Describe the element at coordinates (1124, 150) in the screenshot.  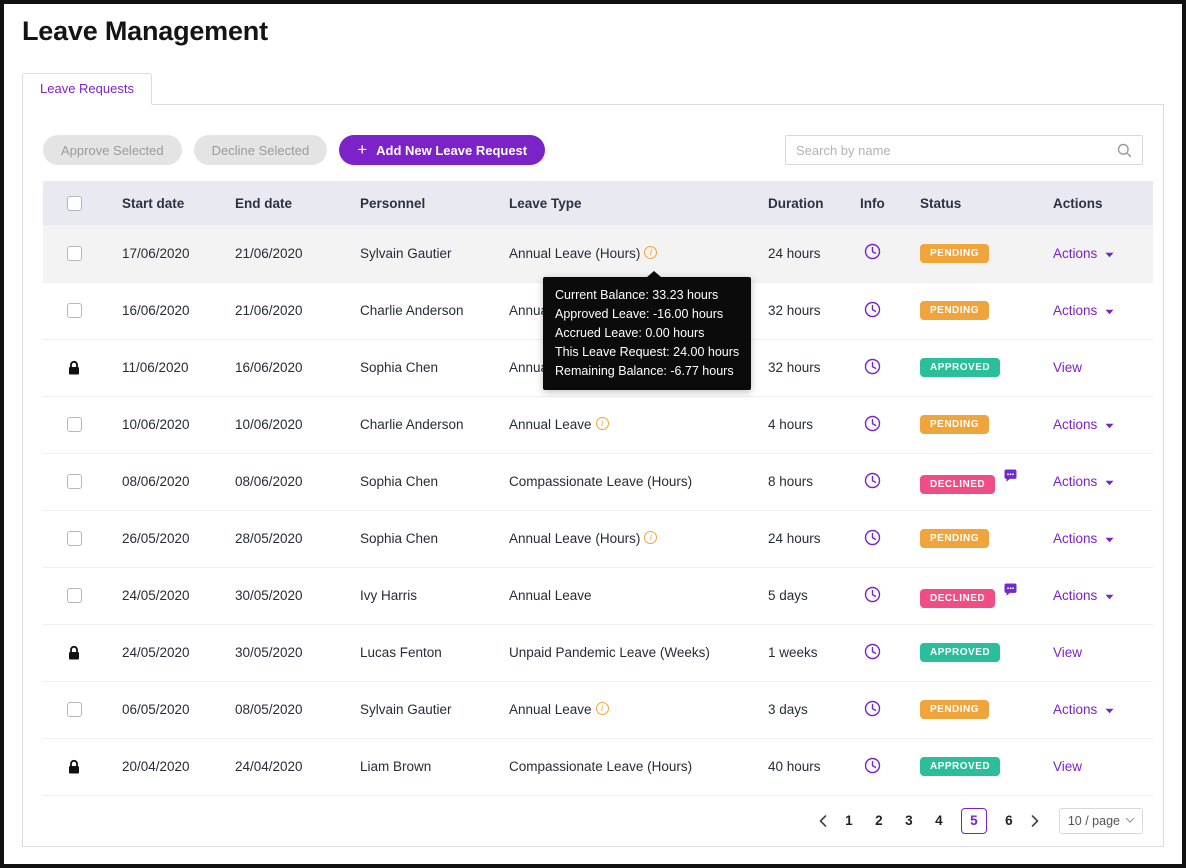
I see `search-icon` at that location.